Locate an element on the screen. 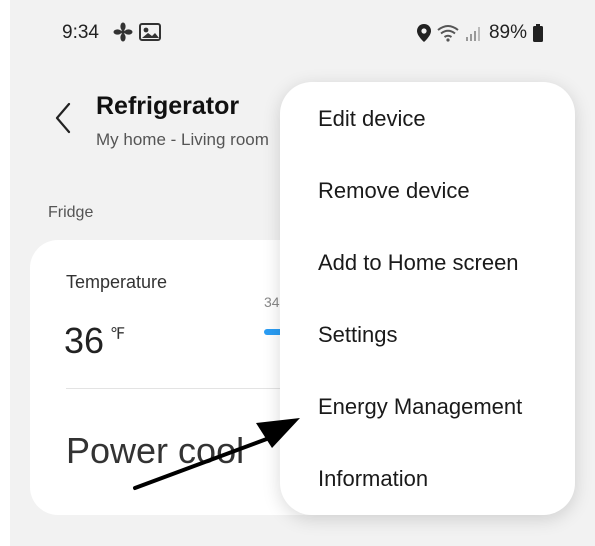  annotation-arrow is located at coordinates (216, 454).